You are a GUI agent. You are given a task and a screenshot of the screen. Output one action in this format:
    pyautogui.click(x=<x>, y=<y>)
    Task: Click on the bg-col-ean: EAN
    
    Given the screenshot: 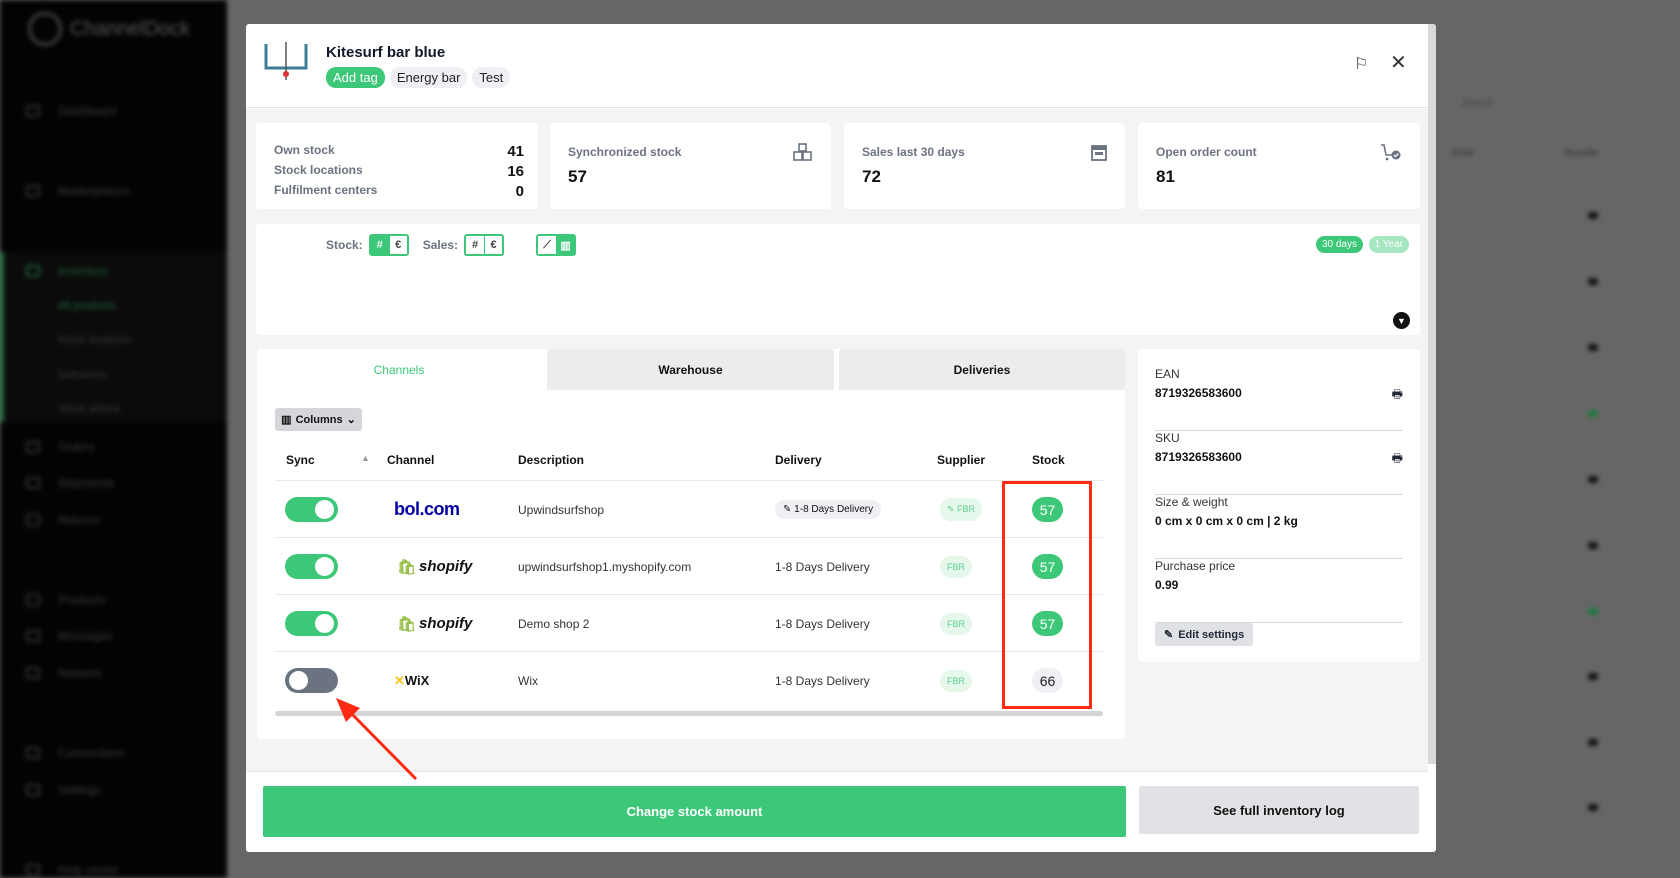 What is the action you would take?
    pyautogui.click(x=1463, y=153)
    